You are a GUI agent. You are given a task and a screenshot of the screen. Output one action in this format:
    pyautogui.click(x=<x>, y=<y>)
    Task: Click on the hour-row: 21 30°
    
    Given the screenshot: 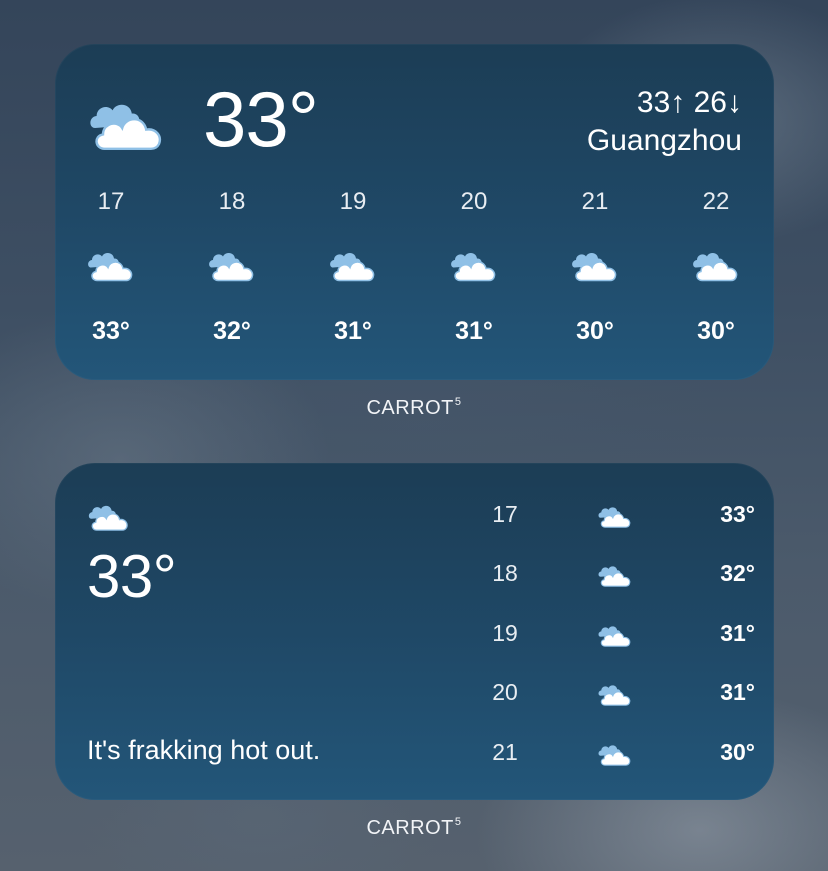 What is the action you would take?
    pyautogui.click(x=615, y=751)
    